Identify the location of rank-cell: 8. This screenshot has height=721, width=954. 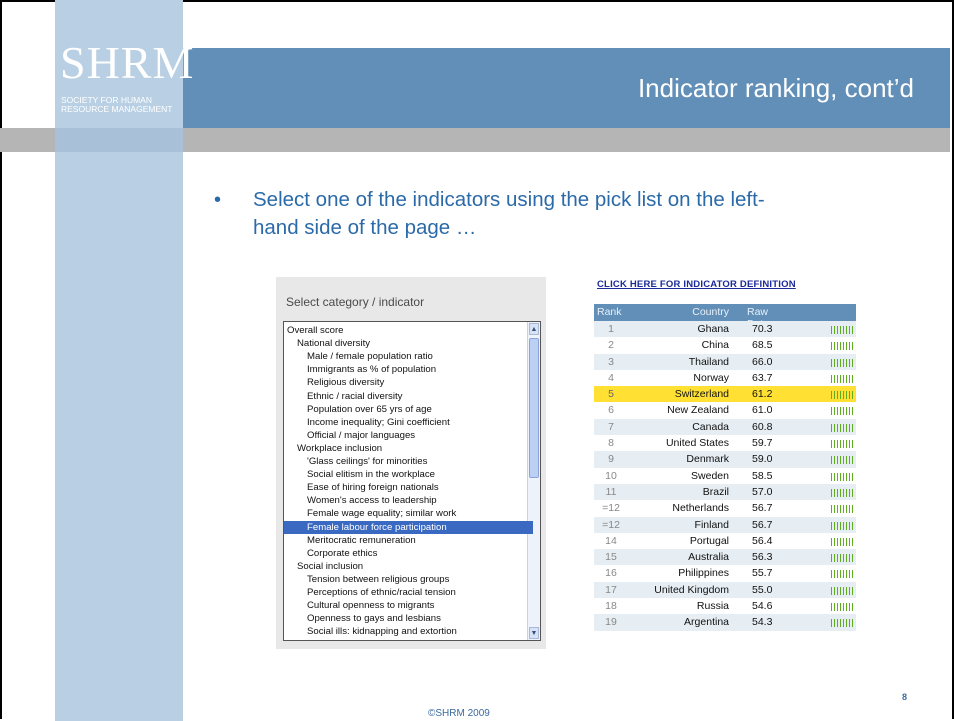
(611, 443).